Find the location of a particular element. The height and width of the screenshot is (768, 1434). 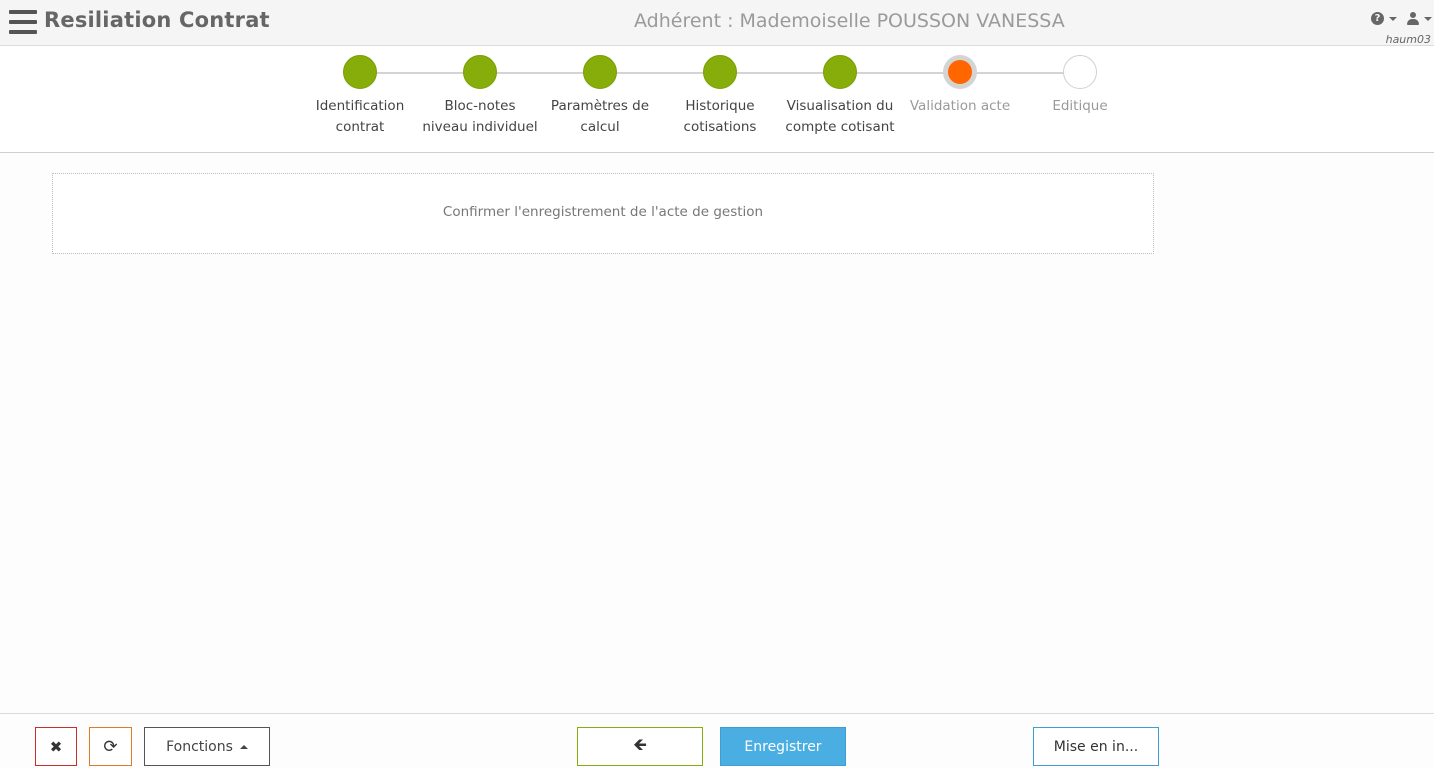

step-label: Visualisation du compte cotisant is located at coordinates (840, 116).